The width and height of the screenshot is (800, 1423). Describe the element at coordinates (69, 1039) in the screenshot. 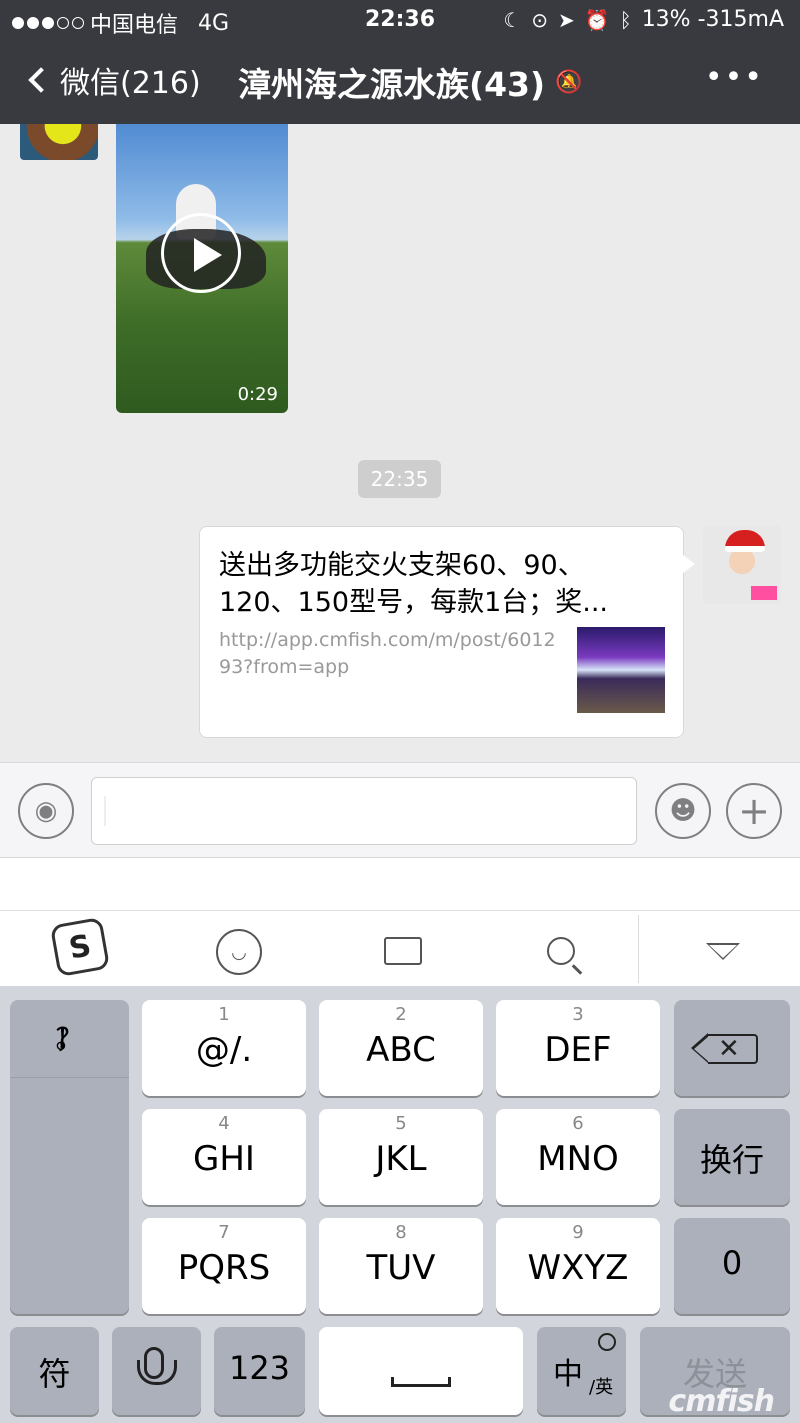

I see `key-exclamation: ！` at that location.